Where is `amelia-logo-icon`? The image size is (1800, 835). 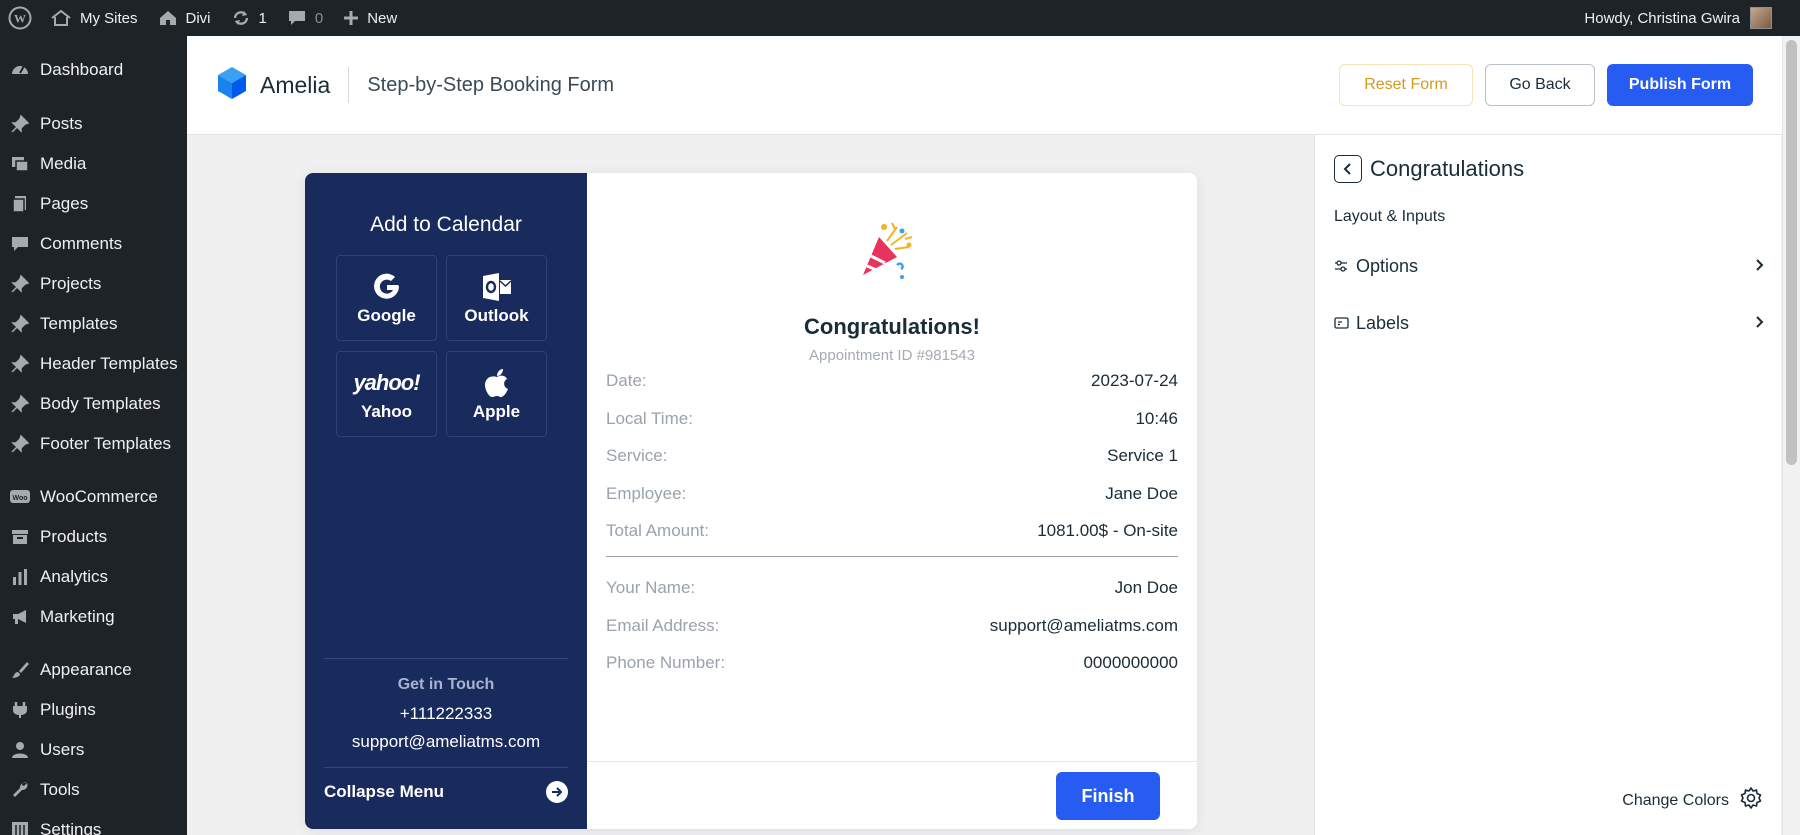
amelia-logo-icon is located at coordinates (232, 85).